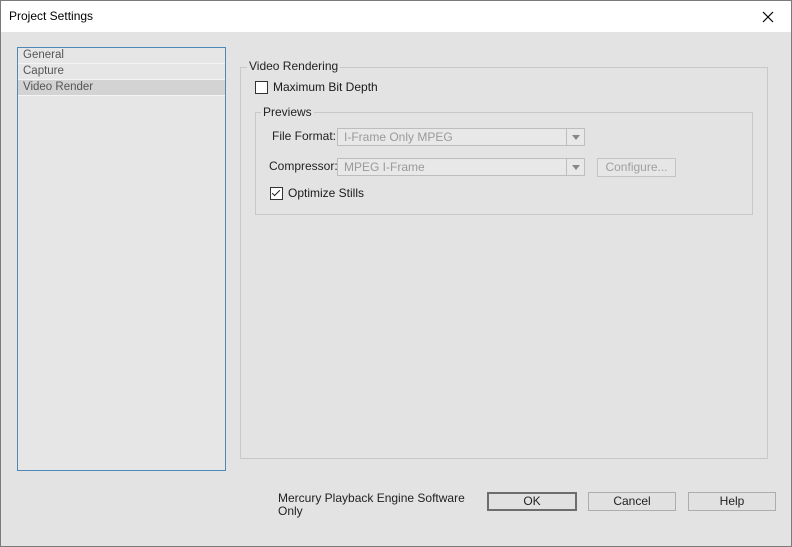  Describe the element at coordinates (398, 137) in the screenshot. I see `file-format-value: I-Frame Only MPEG` at that location.